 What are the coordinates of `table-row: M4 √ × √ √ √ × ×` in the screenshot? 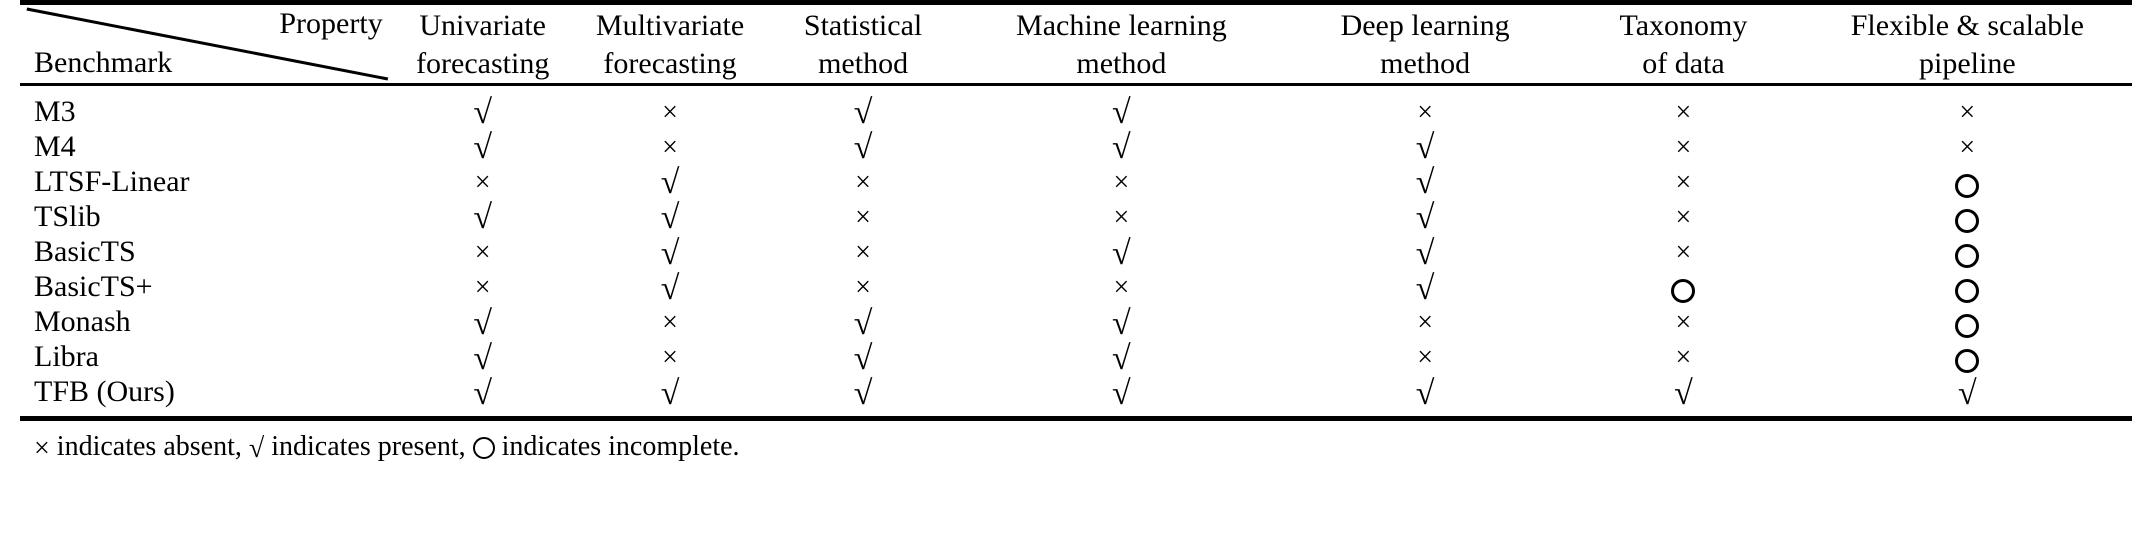 It's located at (1076, 148).